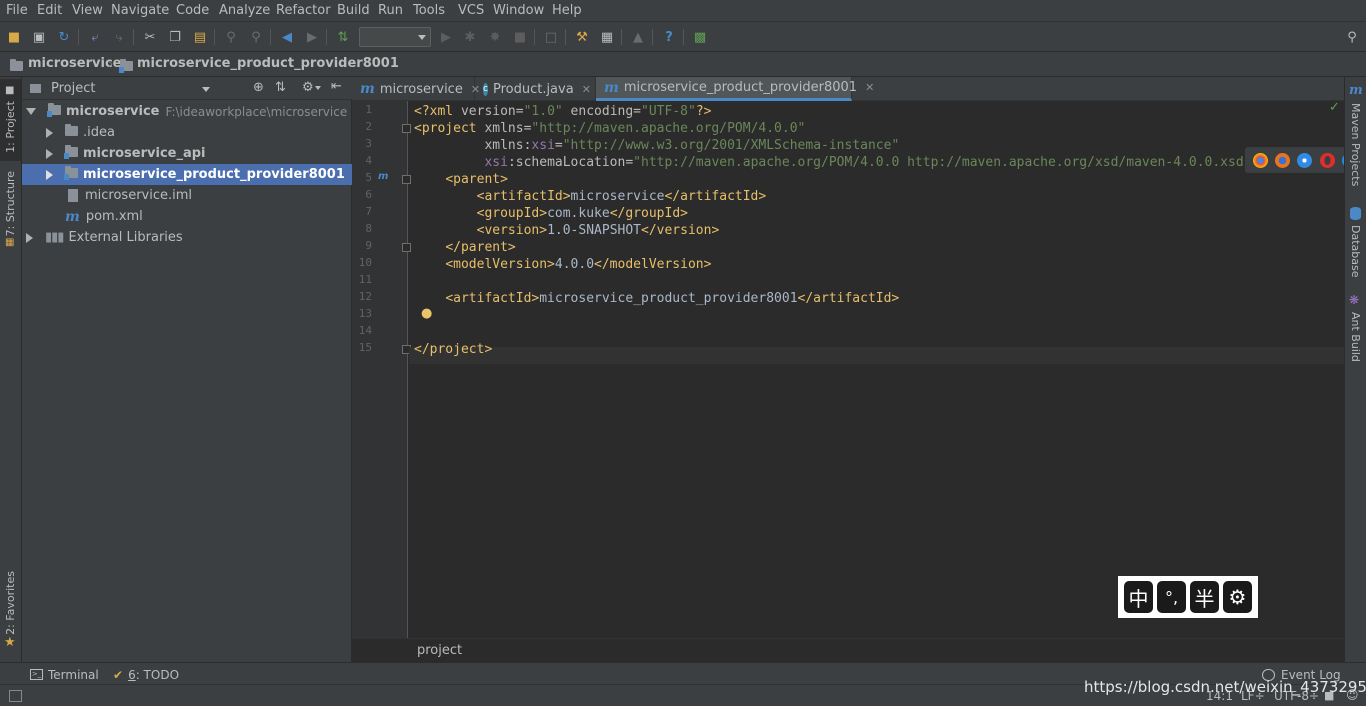 The width and height of the screenshot is (1366, 706). Describe the element at coordinates (470, 37) in the screenshot. I see `debug-icon: ✱` at that location.